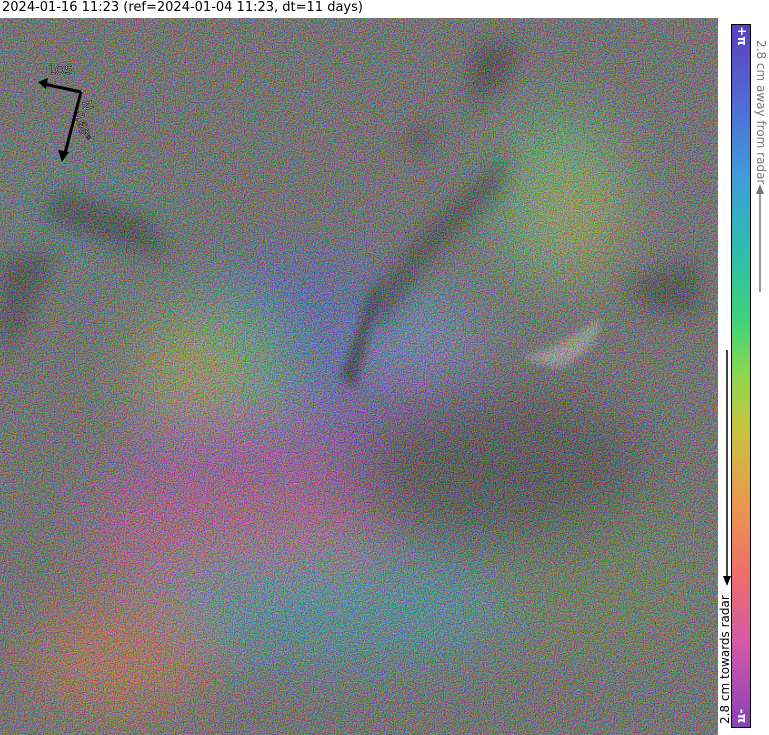 Image resolution: width=769 pixels, height=735 pixels. What do you see at coordinates (760, 189) in the screenshot?
I see `away-arrow-head-icon` at bounding box center [760, 189].